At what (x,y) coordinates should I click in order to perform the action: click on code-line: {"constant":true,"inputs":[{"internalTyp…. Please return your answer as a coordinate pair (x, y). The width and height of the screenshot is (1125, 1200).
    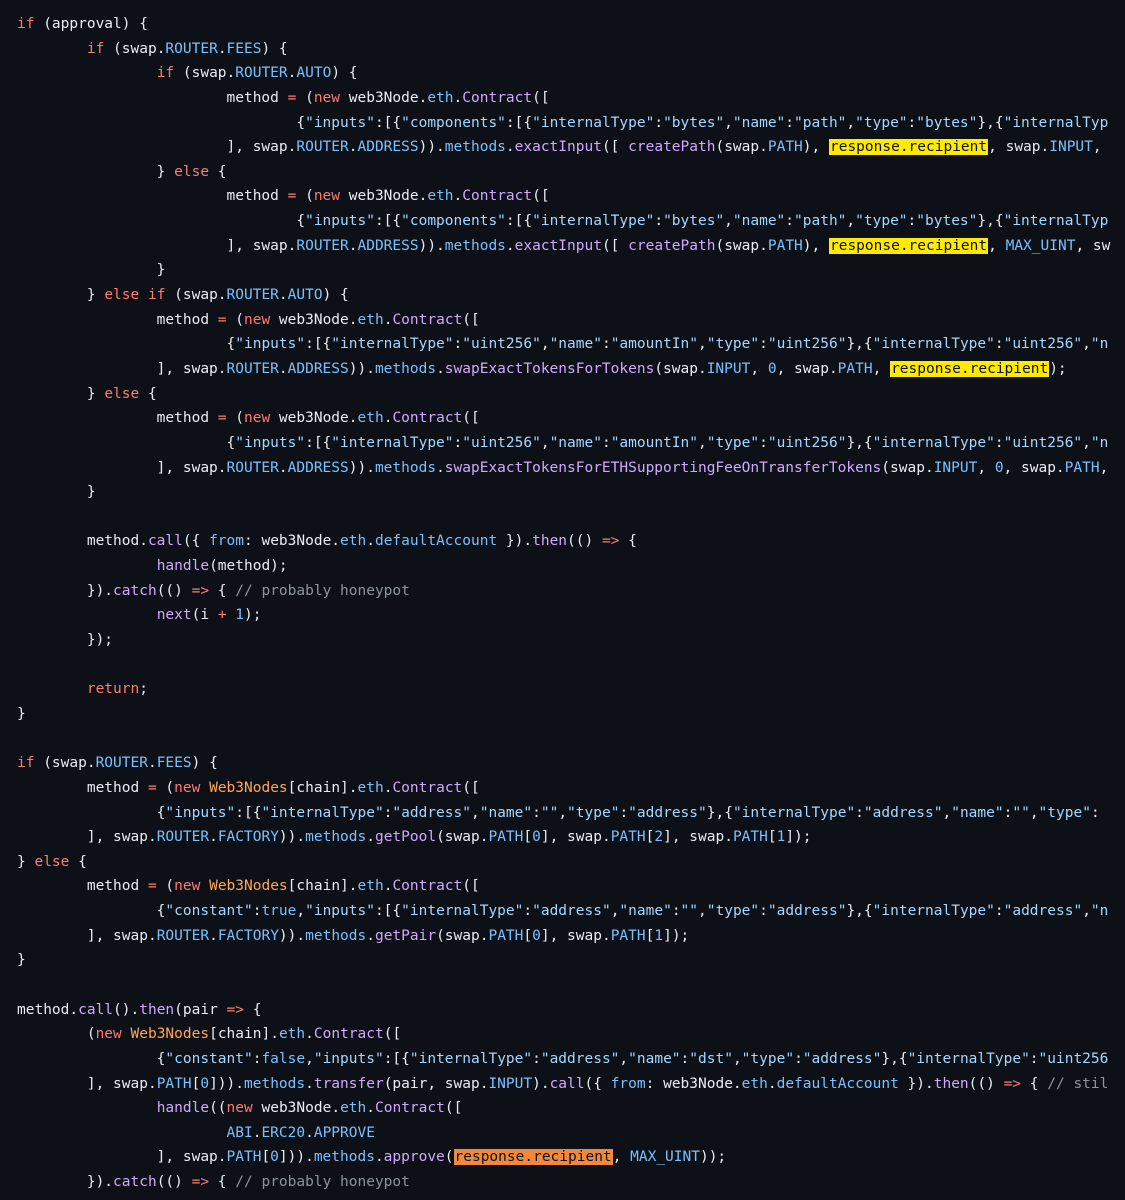
    Looking at the image, I should click on (563, 911).